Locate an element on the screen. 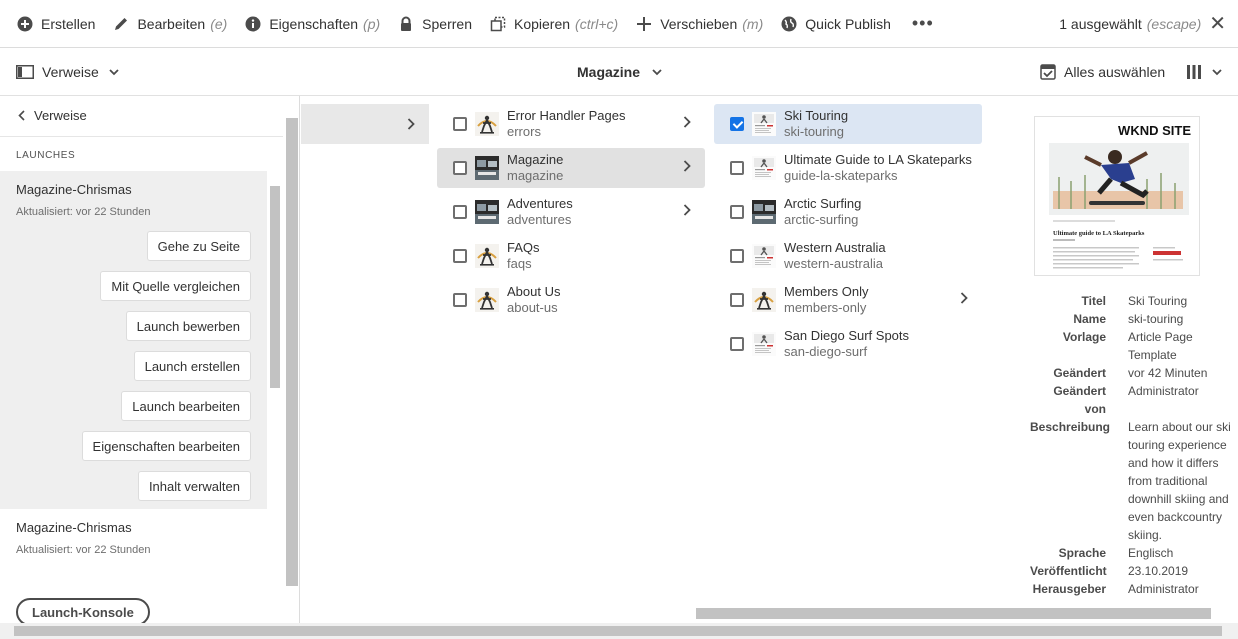  create-launch-button: Launch erstellen is located at coordinates (192, 366).